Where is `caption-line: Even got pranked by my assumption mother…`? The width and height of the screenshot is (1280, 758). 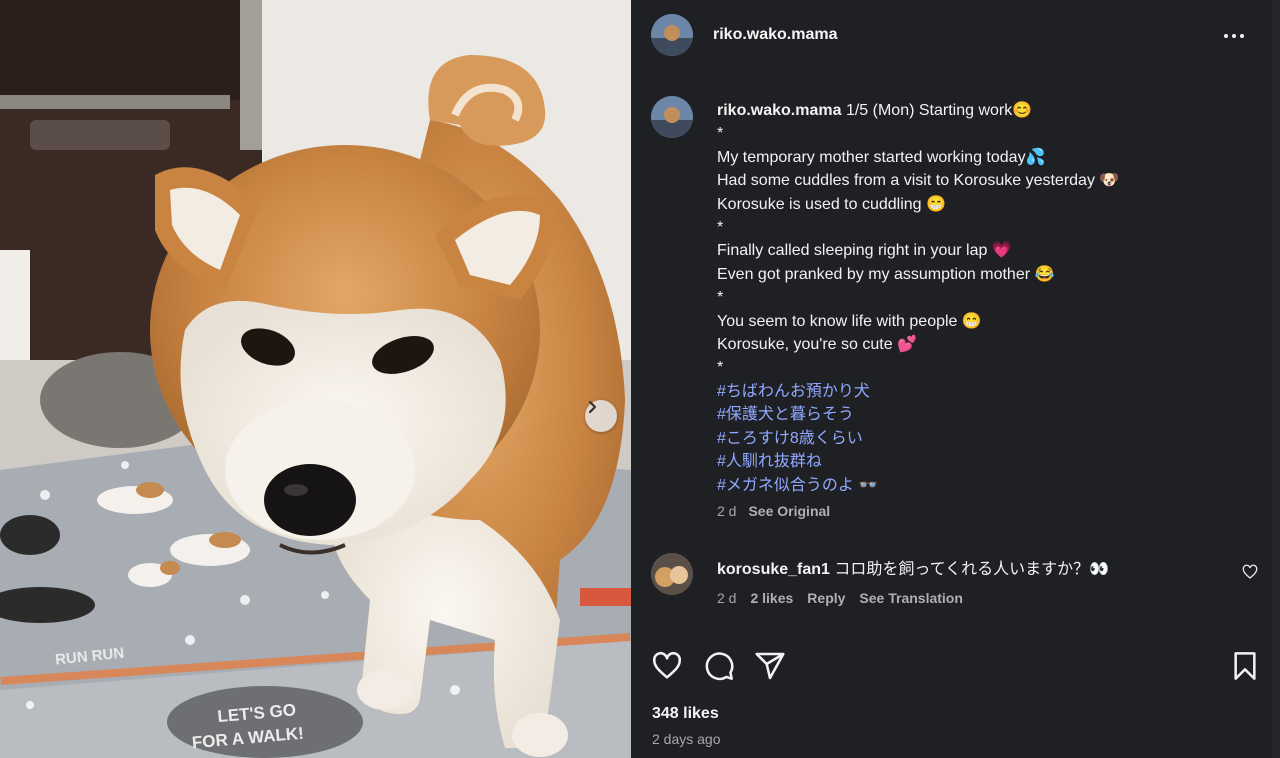 caption-line: Even got pranked by my assumption mother… is located at coordinates (886, 274).